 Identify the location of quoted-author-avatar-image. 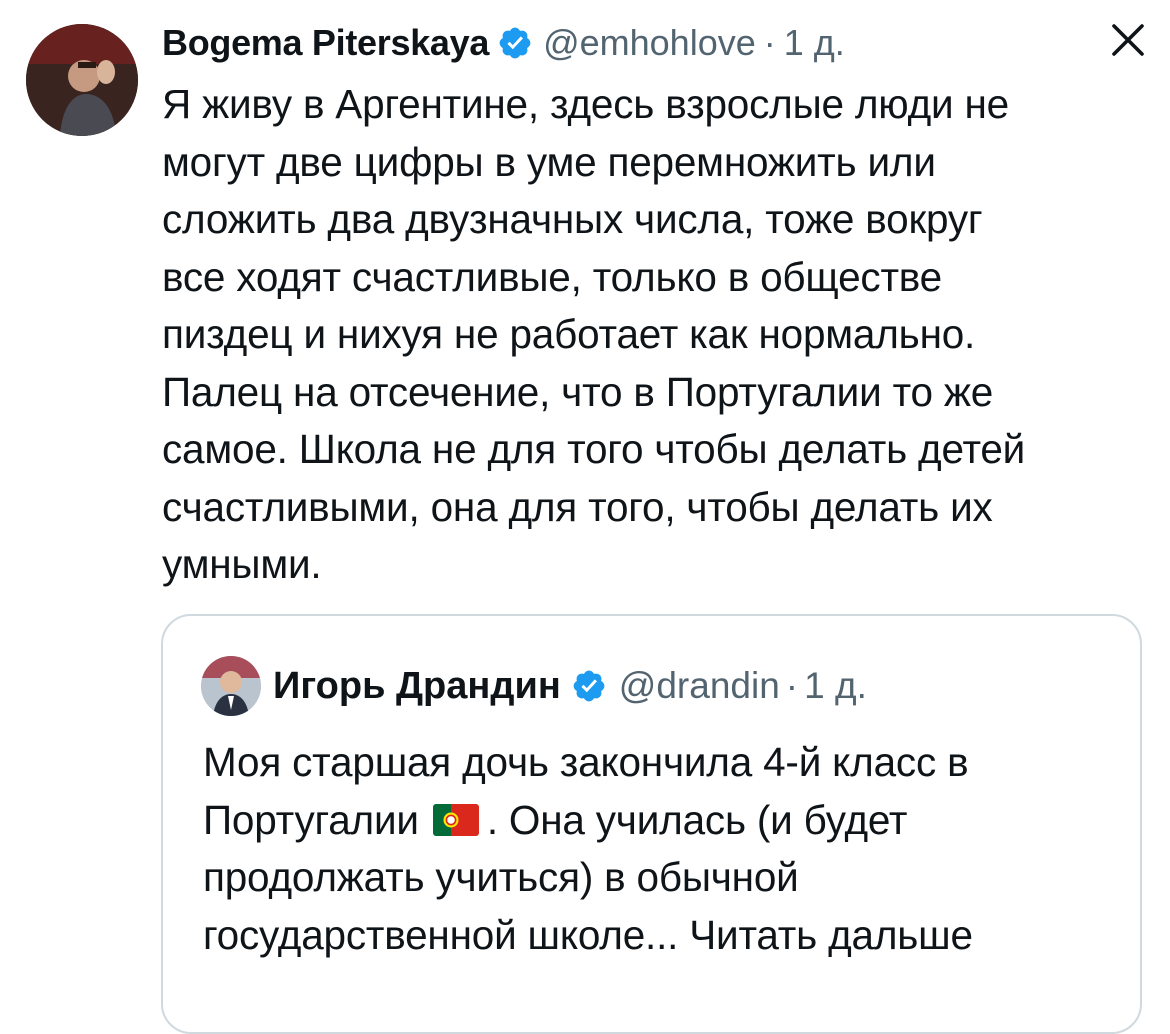
(231, 686).